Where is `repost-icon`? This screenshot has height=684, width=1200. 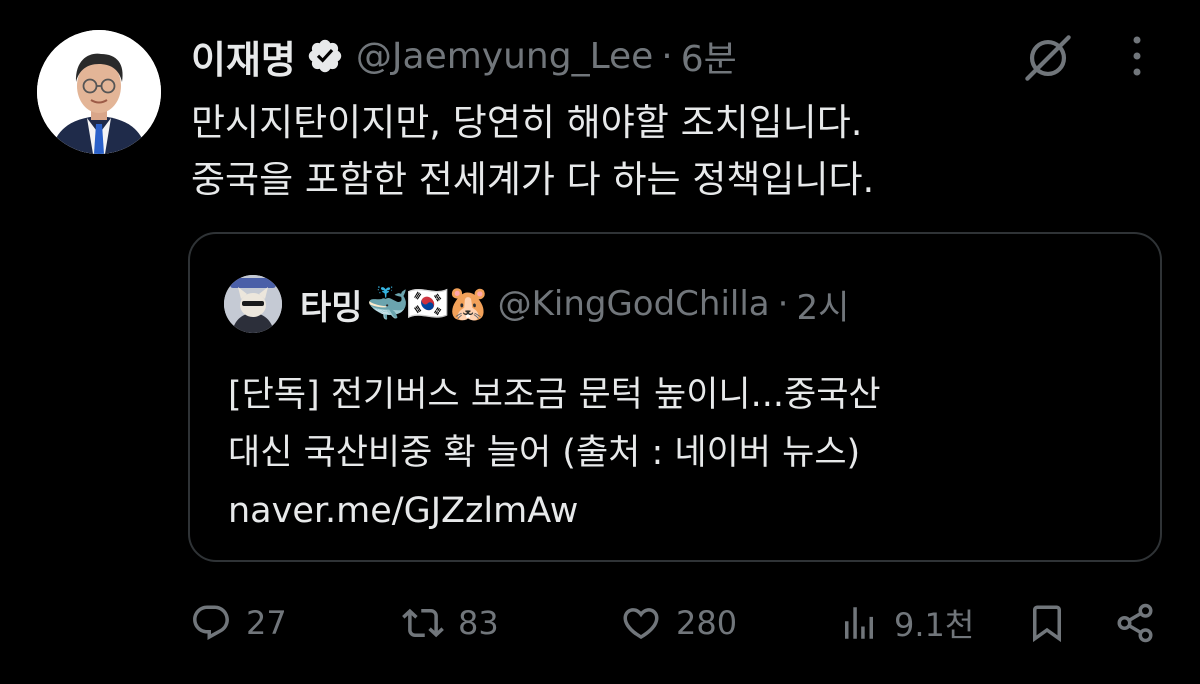
repost-icon is located at coordinates (423, 623).